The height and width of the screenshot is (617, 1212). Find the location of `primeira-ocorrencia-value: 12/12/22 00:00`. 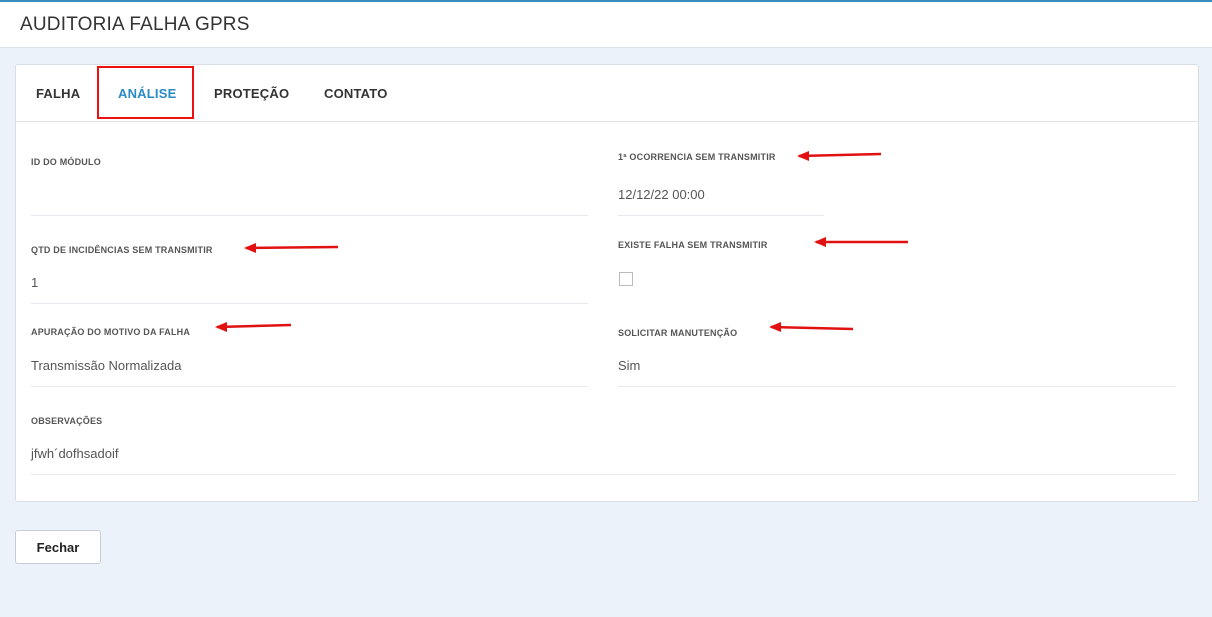

primeira-ocorrencia-value: 12/12/22 00:00 is located at coordinates (661, 194).